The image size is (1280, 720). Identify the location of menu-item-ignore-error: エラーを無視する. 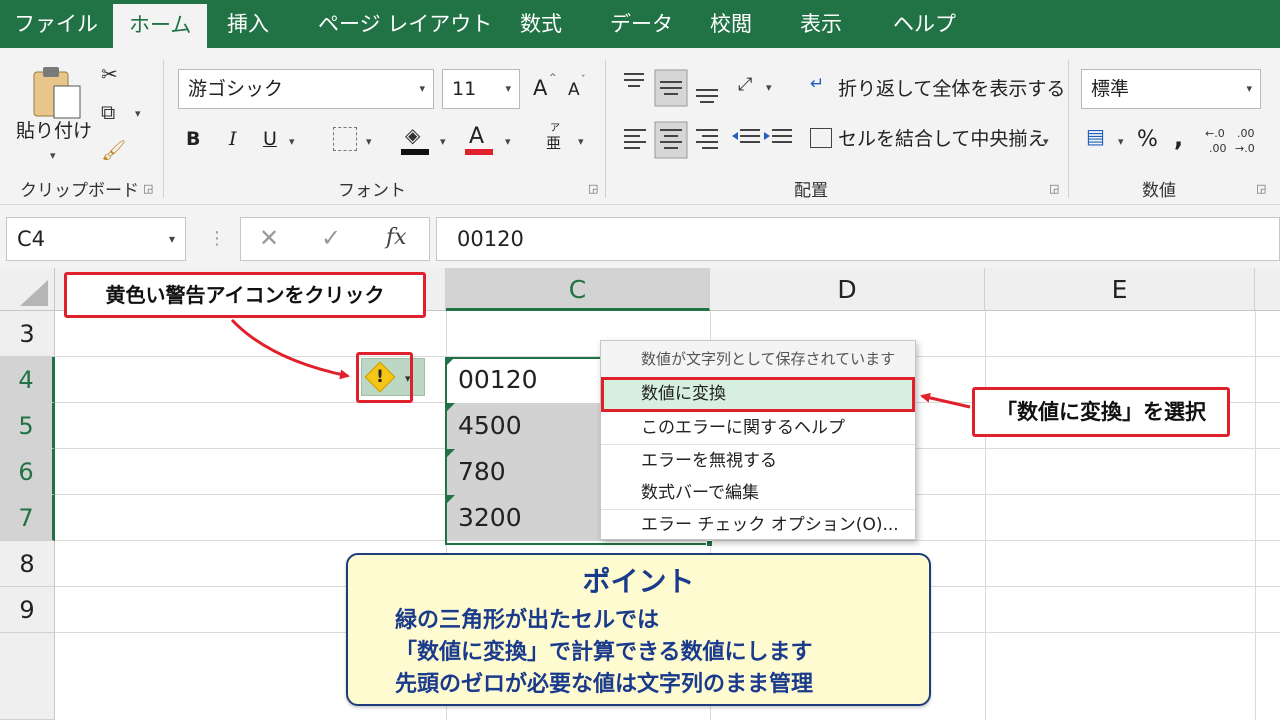
(758, 461).